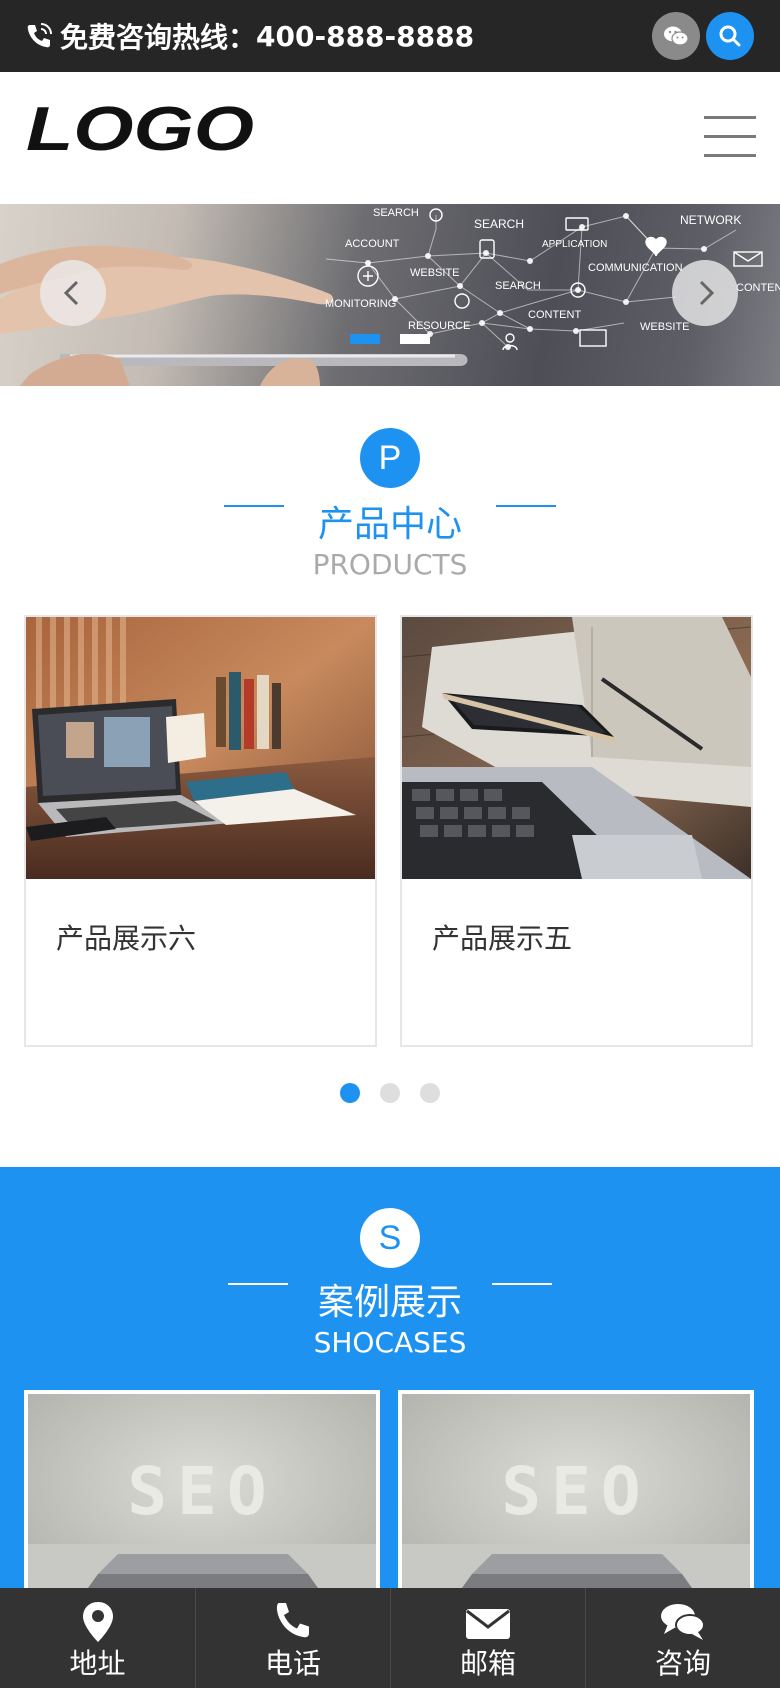 Image resolution: width=780 pixels, height=1688 pixels. I want to click on wechat-button, so click(676, 36).